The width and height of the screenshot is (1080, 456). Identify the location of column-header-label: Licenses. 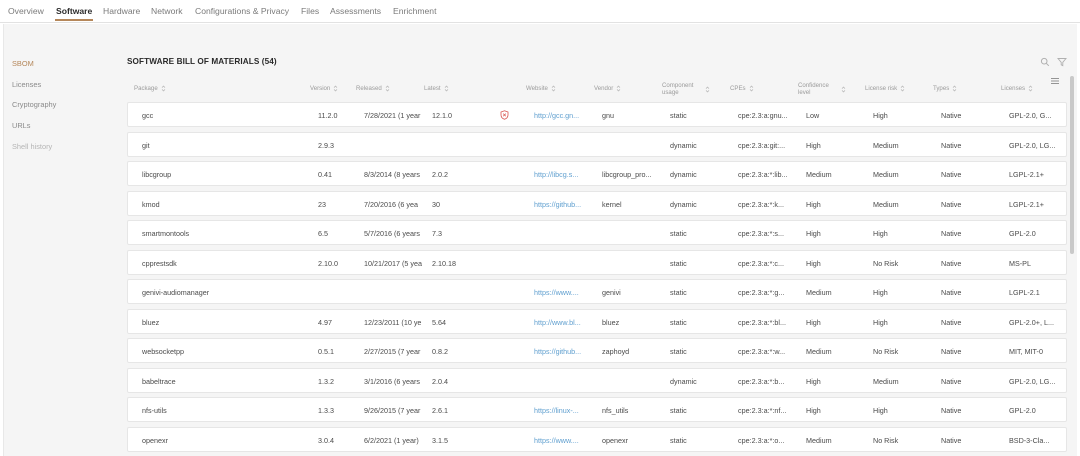
(1013, 89).